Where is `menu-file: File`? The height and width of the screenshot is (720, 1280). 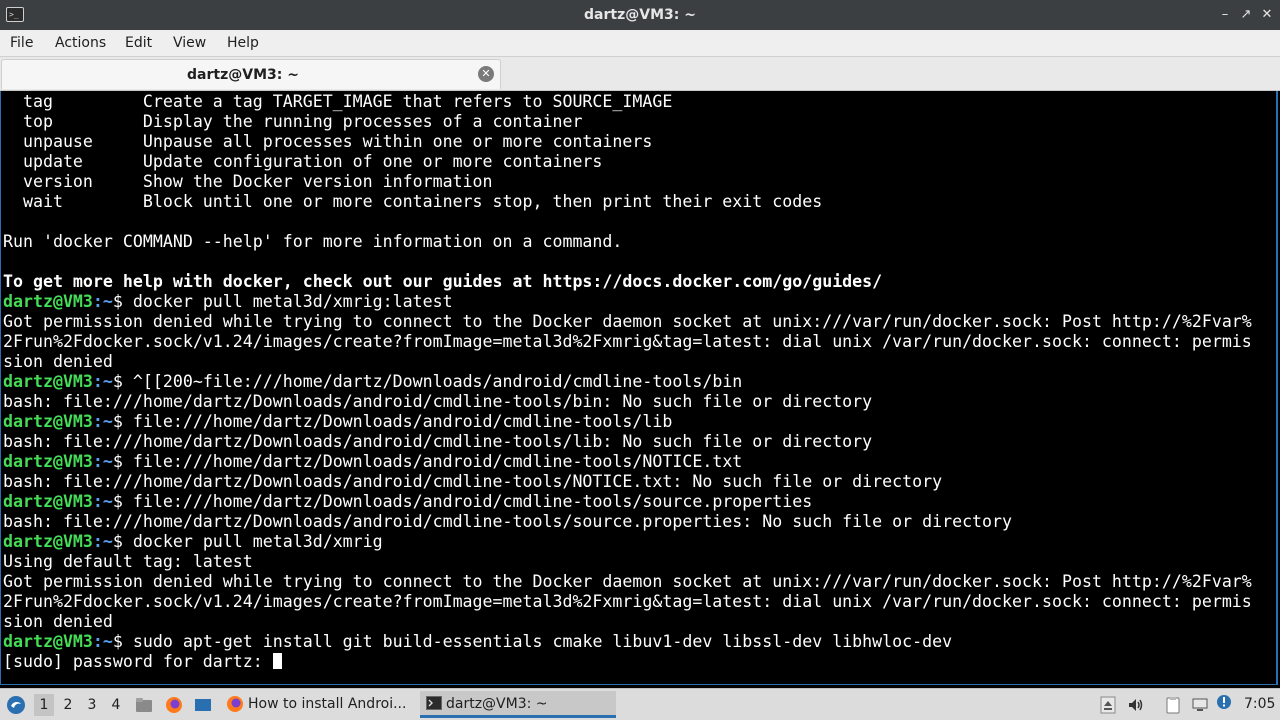
menu-file: File is located at coordinates (21, 43).